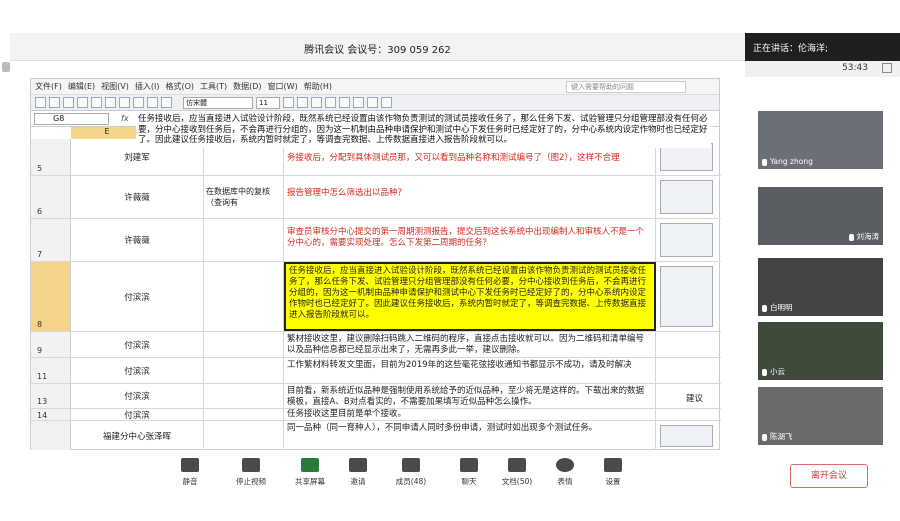 This screenshot has height=521, width=900. I want to click on menu-format: 格式(O), so click(179, 86).